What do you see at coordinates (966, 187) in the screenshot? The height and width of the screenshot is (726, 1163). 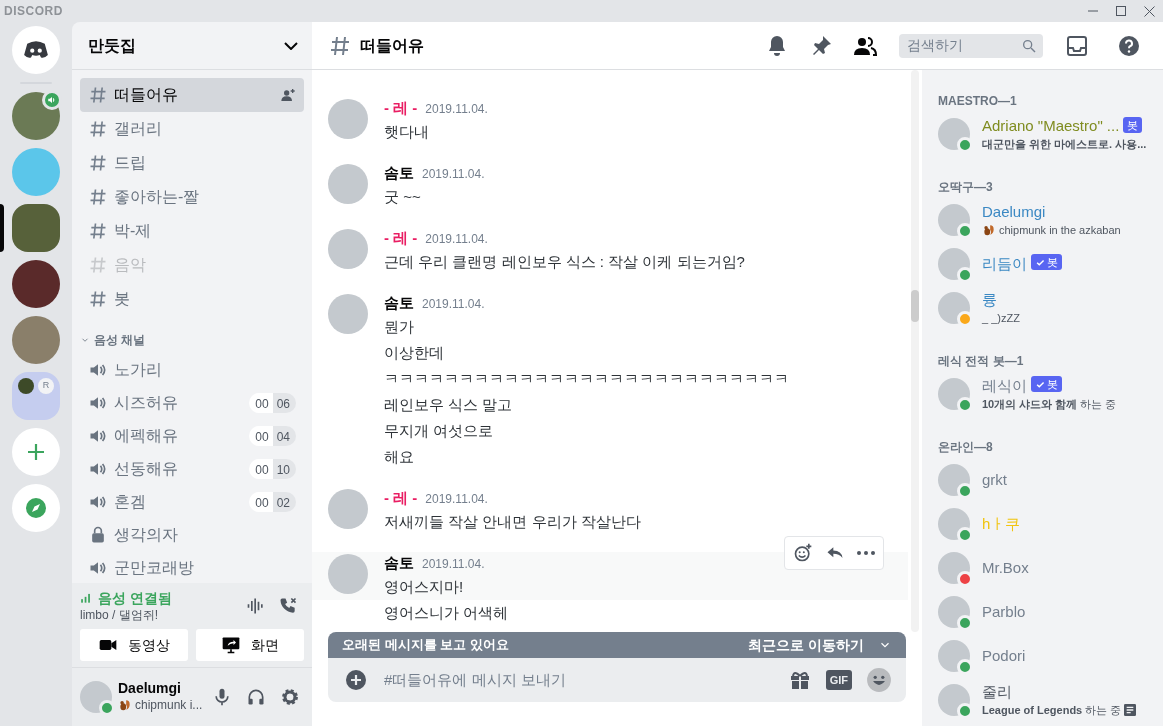 I see `member-group-title: 오딱구—3` at bounding box center [966, 187].